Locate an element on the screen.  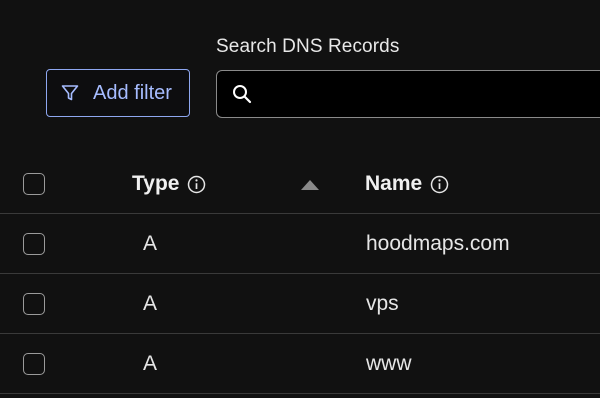
record-name-cell: www is located at coordinates (389, 363).